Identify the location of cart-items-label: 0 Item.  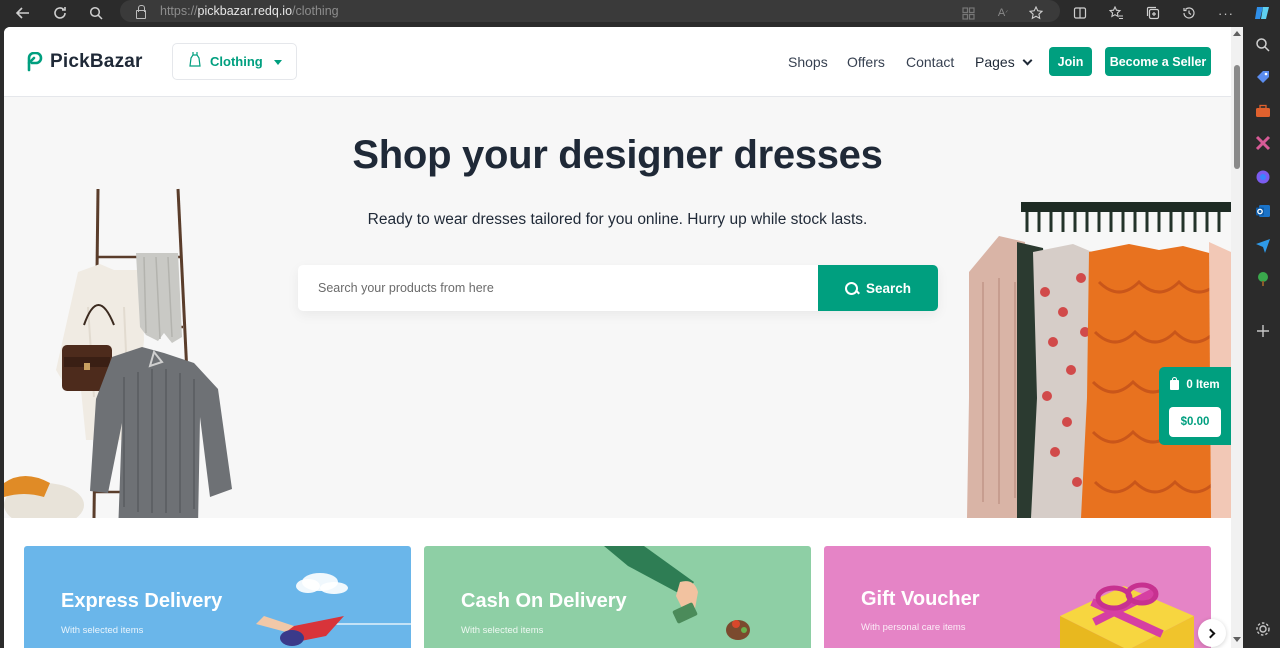
(1203, 385).